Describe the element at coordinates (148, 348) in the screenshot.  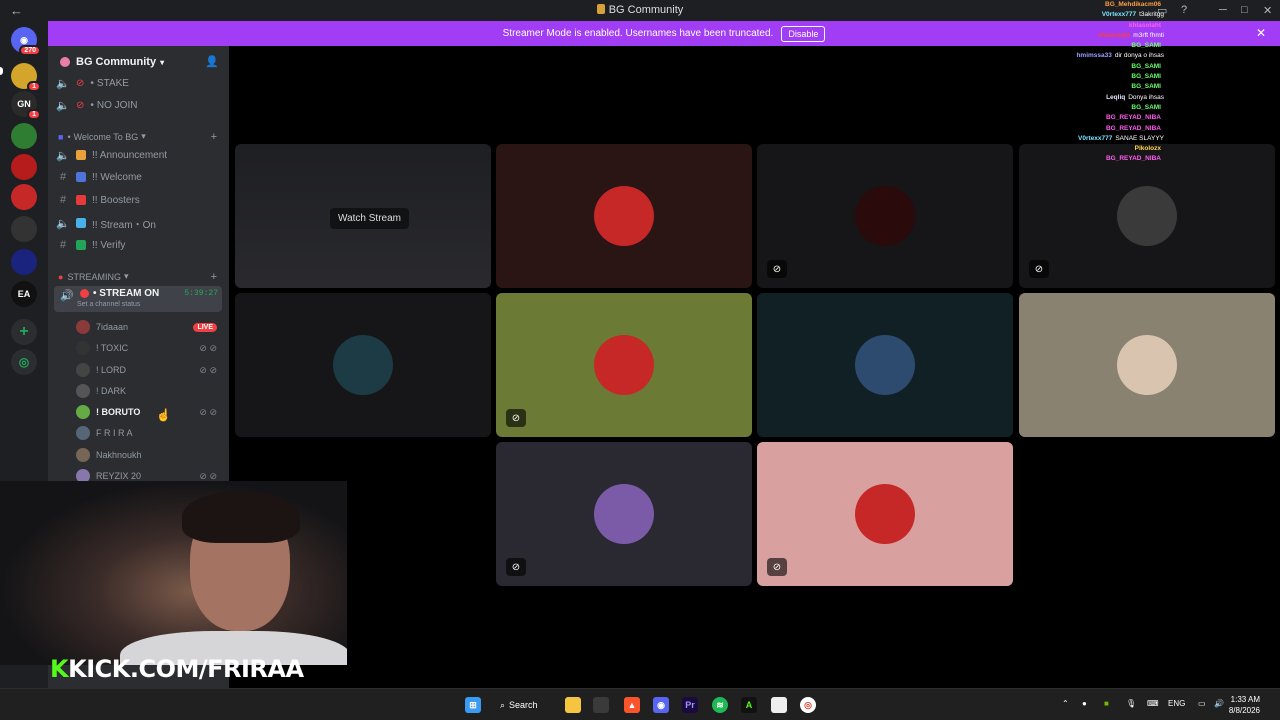
I see `voice-member: ! TOXIC ⊘ ⊘` at that location.